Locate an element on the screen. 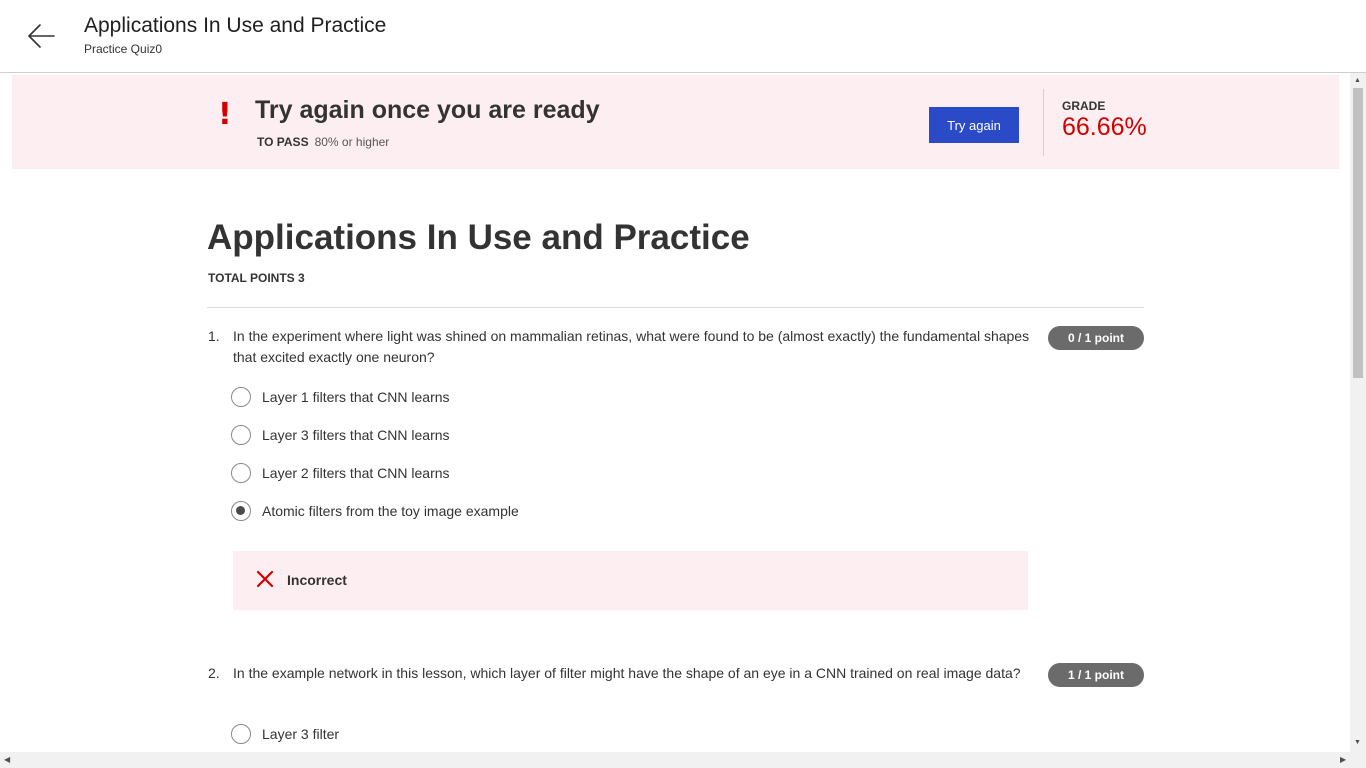 Image resolution: width=1366 pixels, height=768 pixels. question-number: 2. is located at coordinates (214, 673).